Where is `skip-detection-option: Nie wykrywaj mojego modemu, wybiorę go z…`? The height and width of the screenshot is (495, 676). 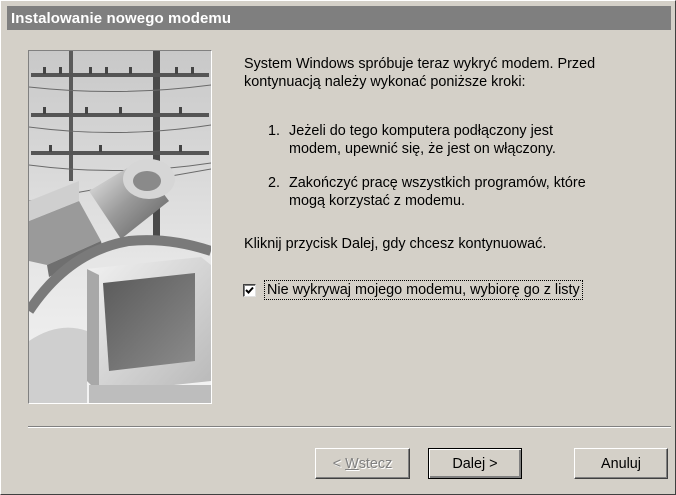 skip-detection-option: Nie wykrywaj mojego modemu, wybiorę go z… is located at coordinates (413, 290).